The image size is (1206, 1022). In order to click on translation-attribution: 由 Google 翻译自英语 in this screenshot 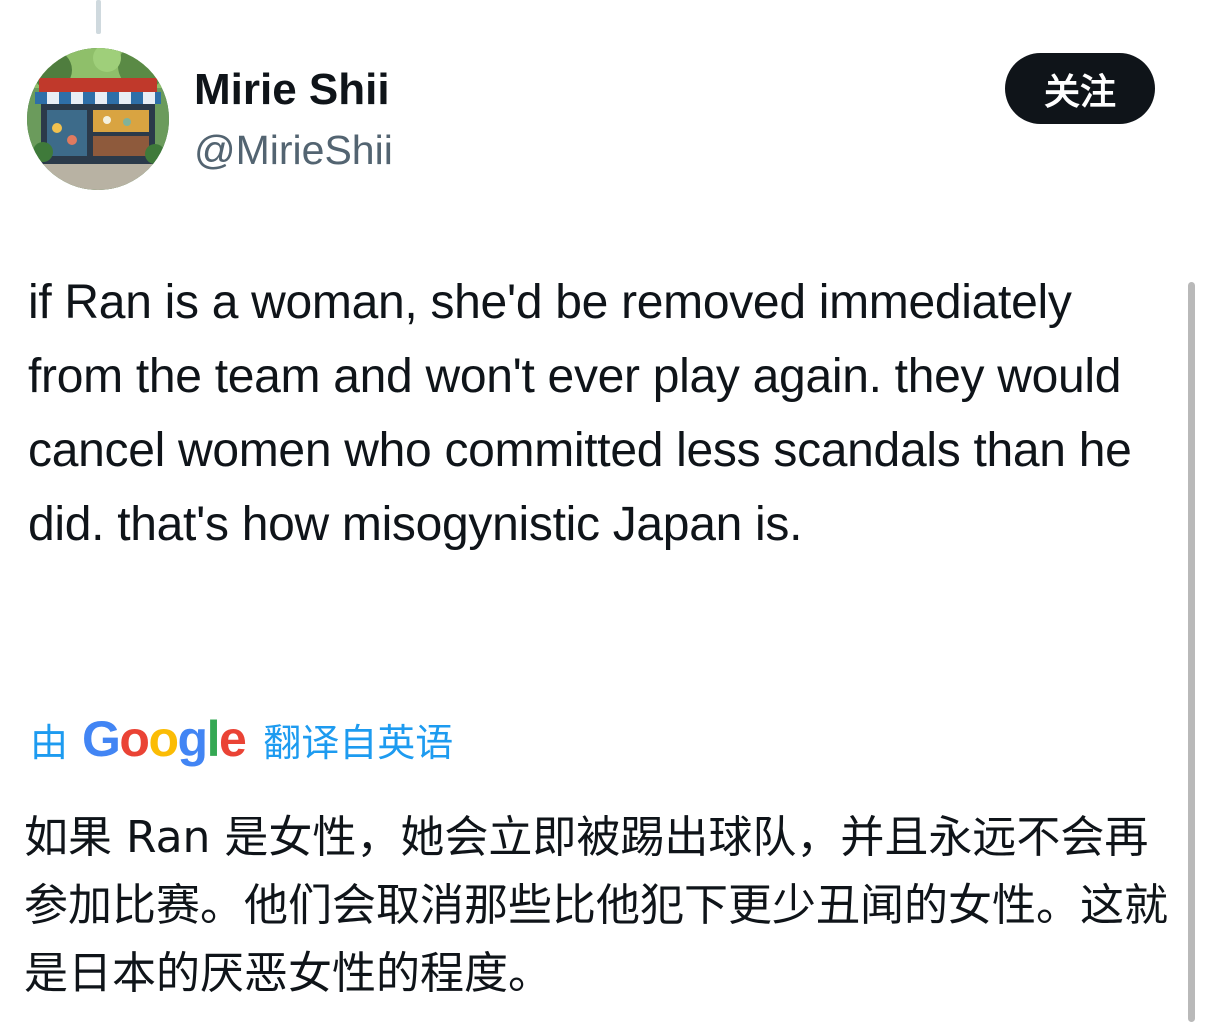, I will do `click(241, 739)`.